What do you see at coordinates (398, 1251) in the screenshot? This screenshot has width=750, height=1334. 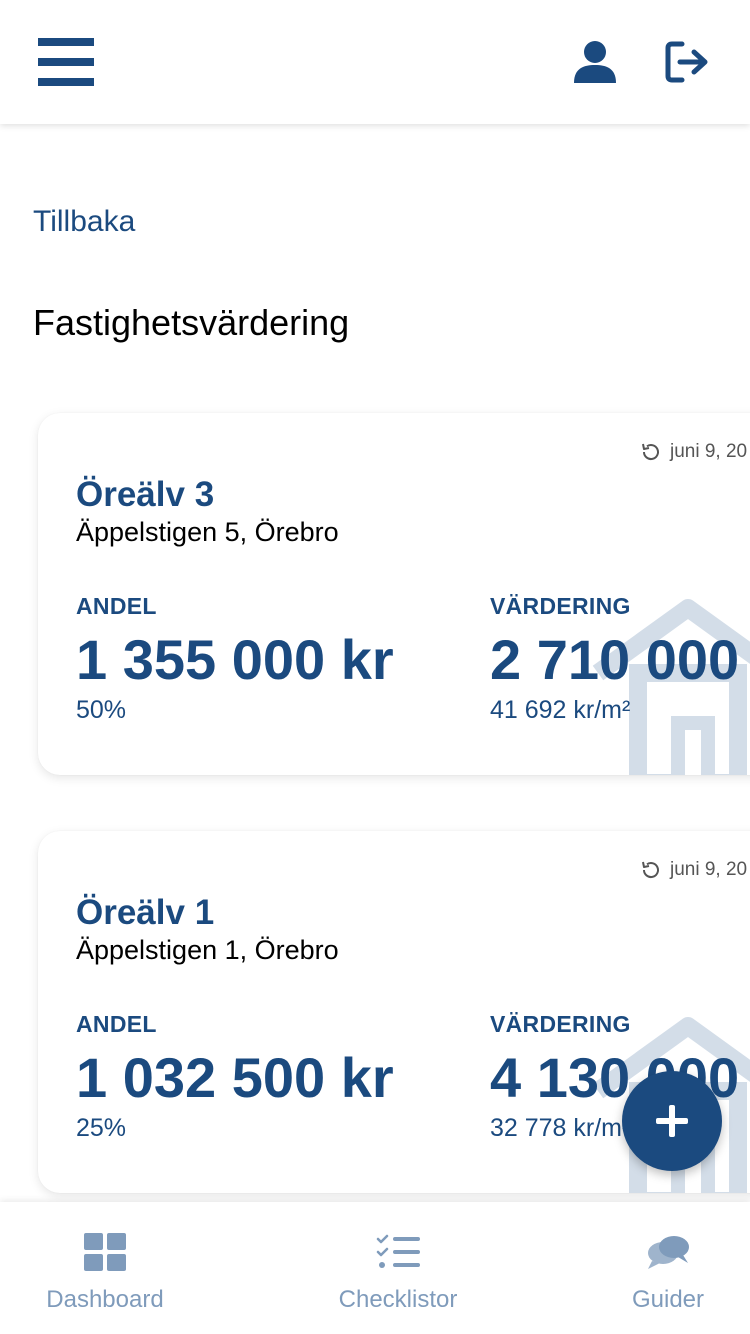 I see `checklist-icon` at bounding box center [398, 1251].